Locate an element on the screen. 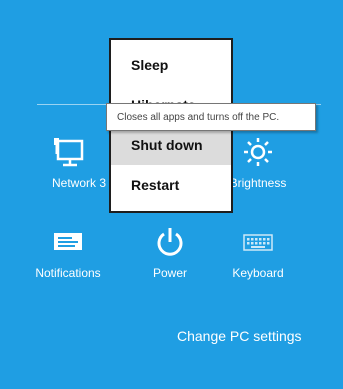 This screenshot has width=343, height=389. keyboard-icon is located at coordinates (258, 242).